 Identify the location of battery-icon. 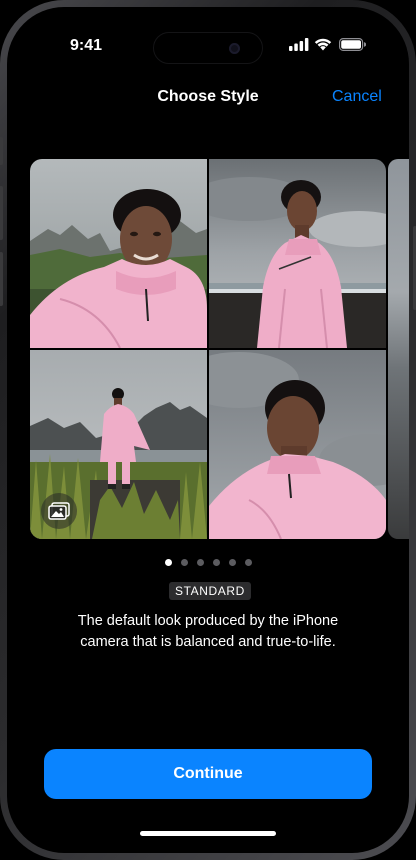
(352, 44).